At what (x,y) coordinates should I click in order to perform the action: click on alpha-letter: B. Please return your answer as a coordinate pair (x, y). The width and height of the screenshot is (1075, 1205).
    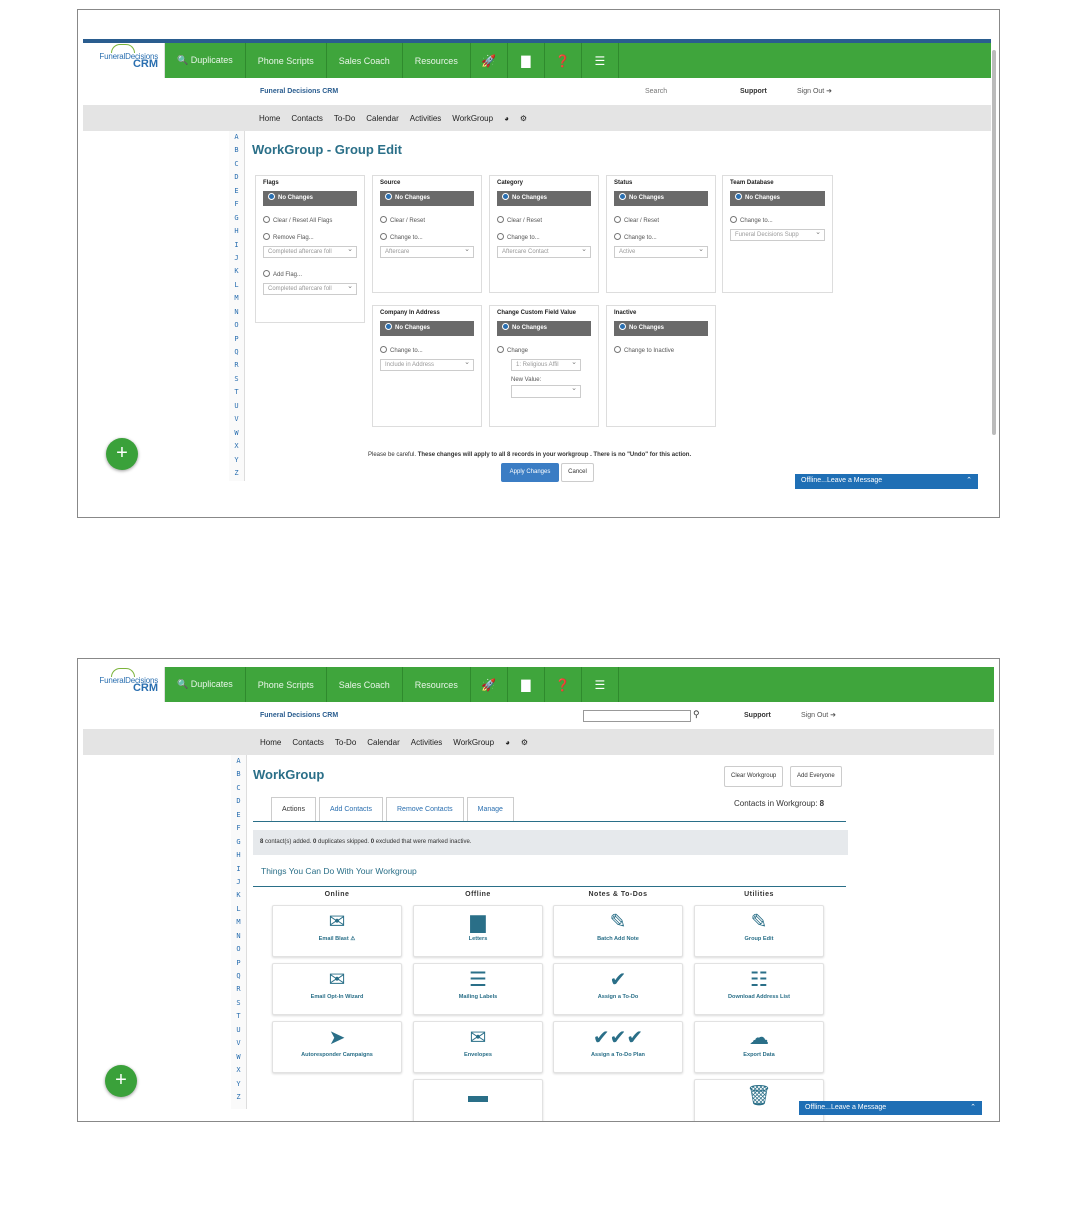
    Looking at the image, I should click on (236, 150).